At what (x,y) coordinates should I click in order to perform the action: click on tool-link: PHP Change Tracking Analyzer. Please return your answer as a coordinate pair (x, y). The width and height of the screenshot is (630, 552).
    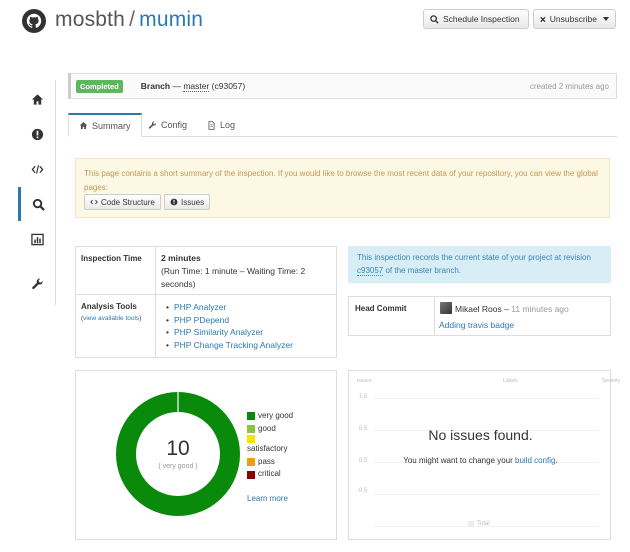
    Looking at the image, I should click on (229, 345).